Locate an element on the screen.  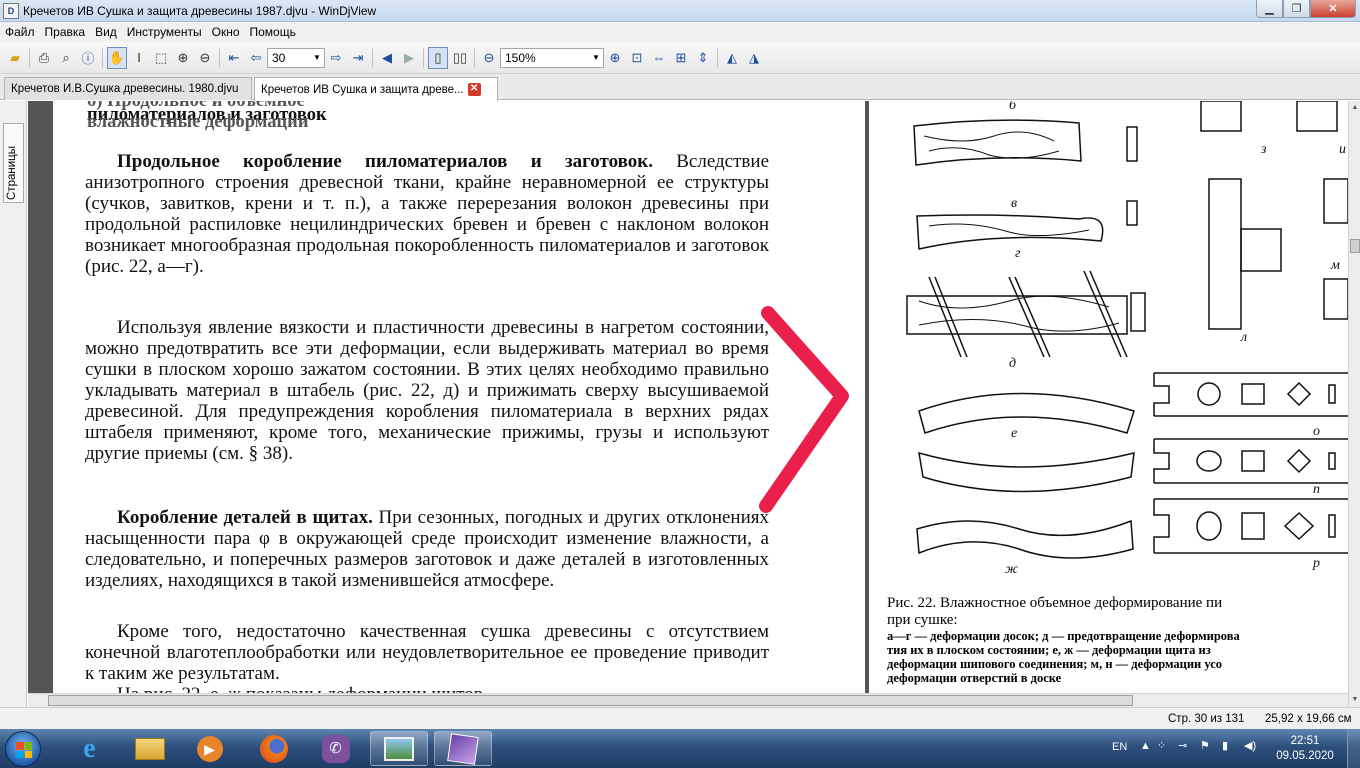
zoom-in-tool-icon: ⊕ is located at coordinates (183, 58).